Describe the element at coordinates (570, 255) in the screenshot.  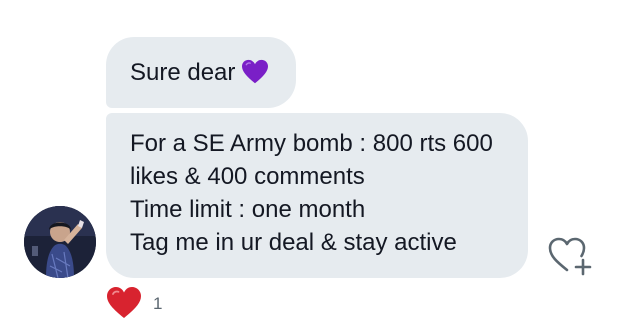
I see `add-reaction-icon` at that location.